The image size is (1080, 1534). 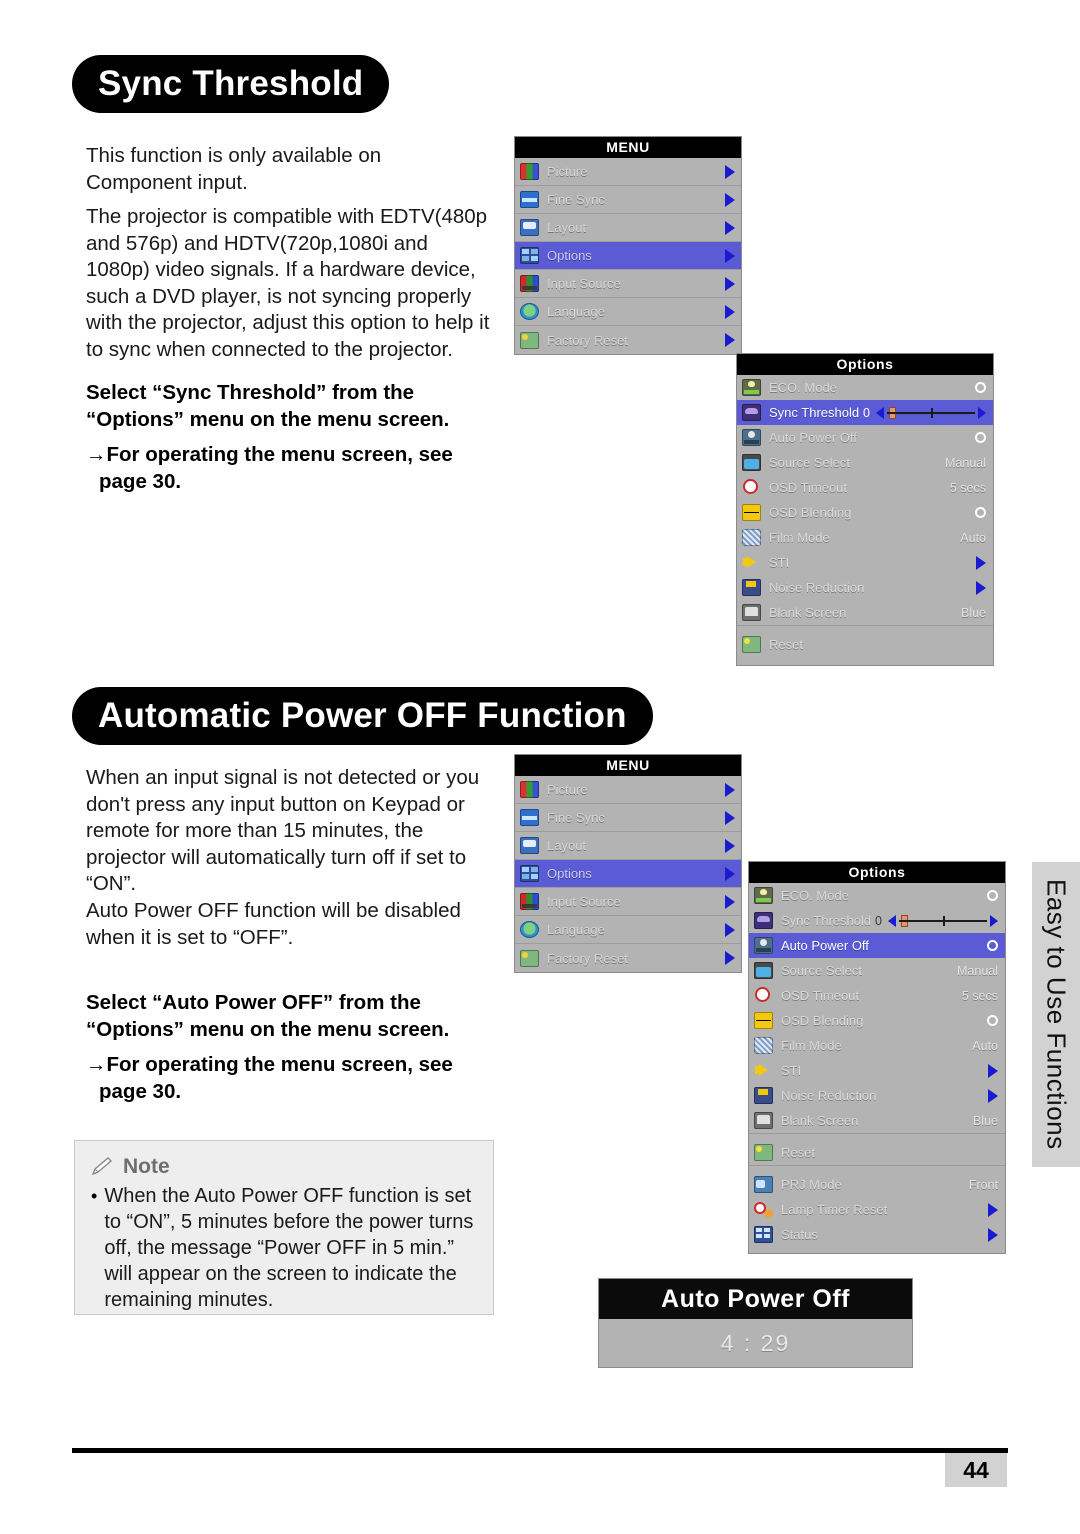 I want to click on option-prj-mode: PRJ Mode Front, so click(x=877, y=1184).